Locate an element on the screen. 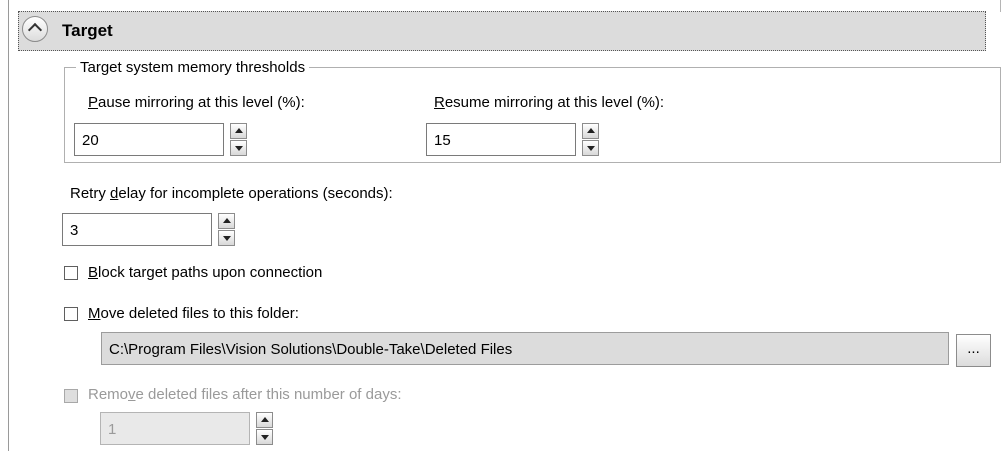 This screenshot has height=451, width=1003. retry-delay-input: 3 is located at coordinates (137, 229).